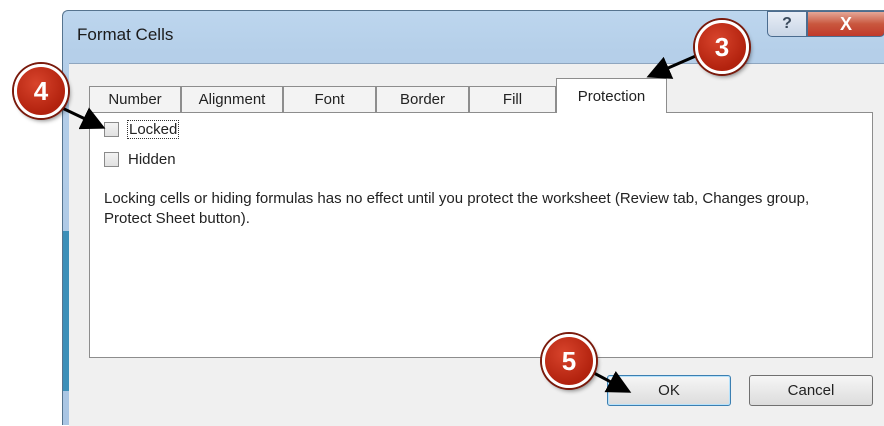 Image resolution: width=884 pixels, height=426 pixels. I want to click on callout-step-4: 4, so click(41, 91).